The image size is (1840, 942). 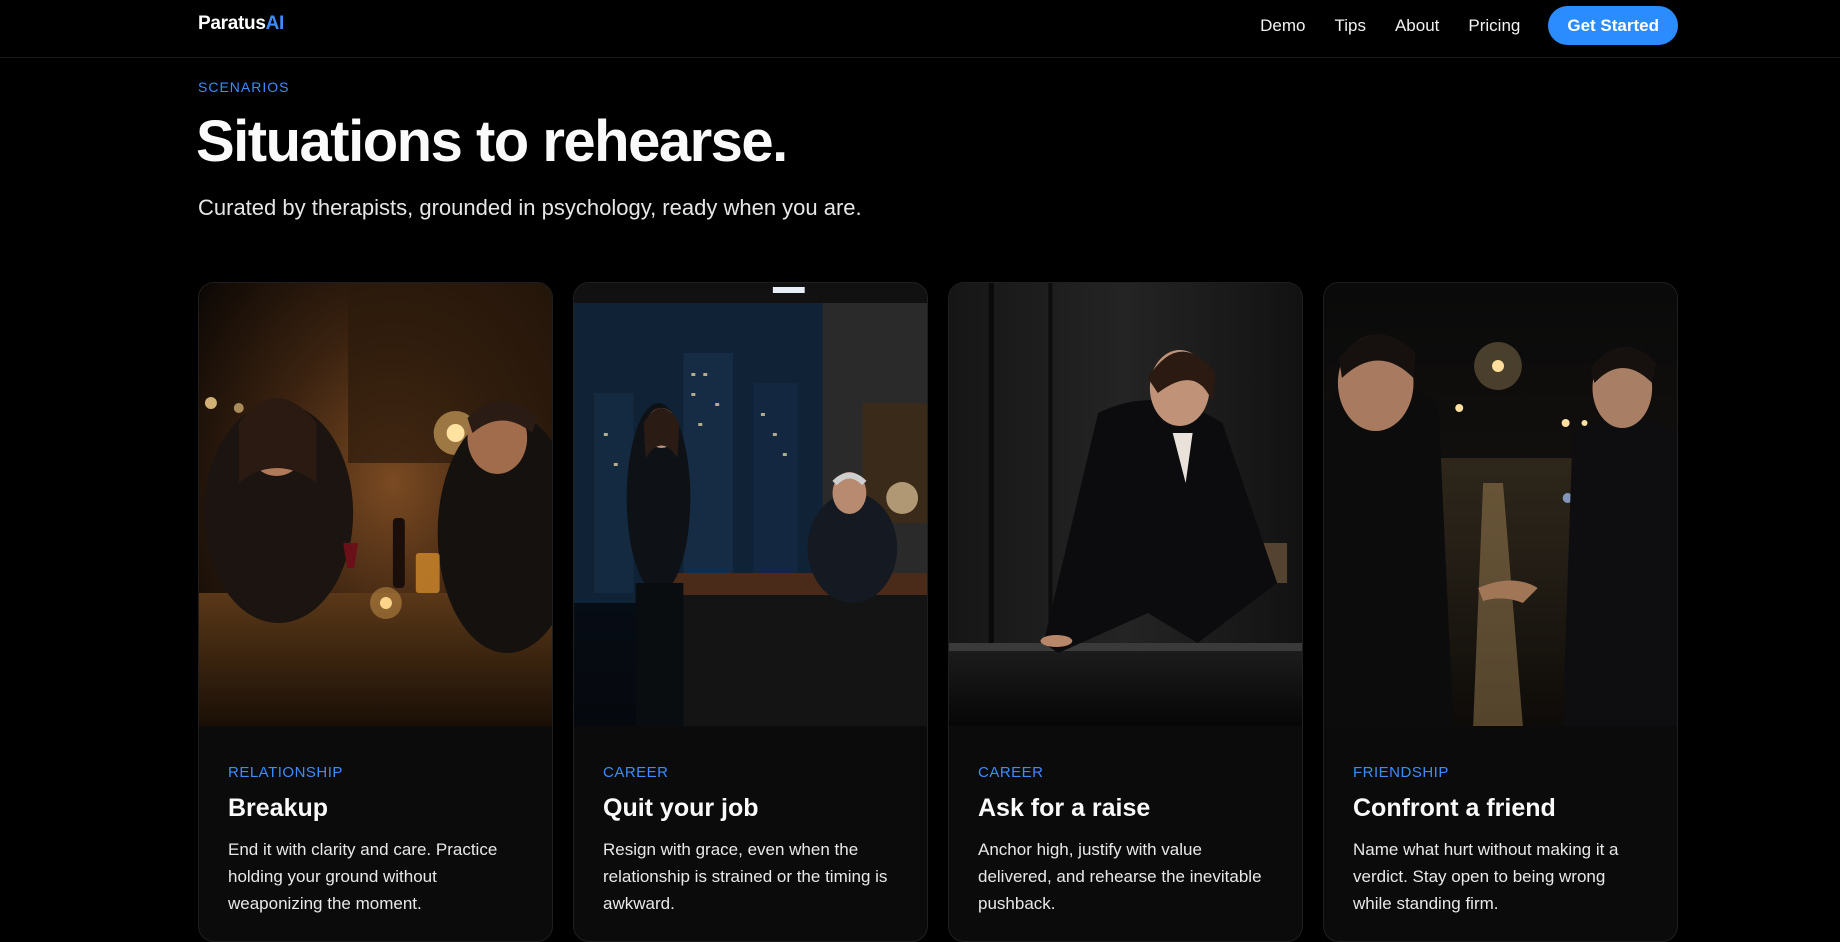 What do you see at coordinates (278, 808) in the screenshot?
I see `card-title: Breakup` at bounding box center [278, 808].